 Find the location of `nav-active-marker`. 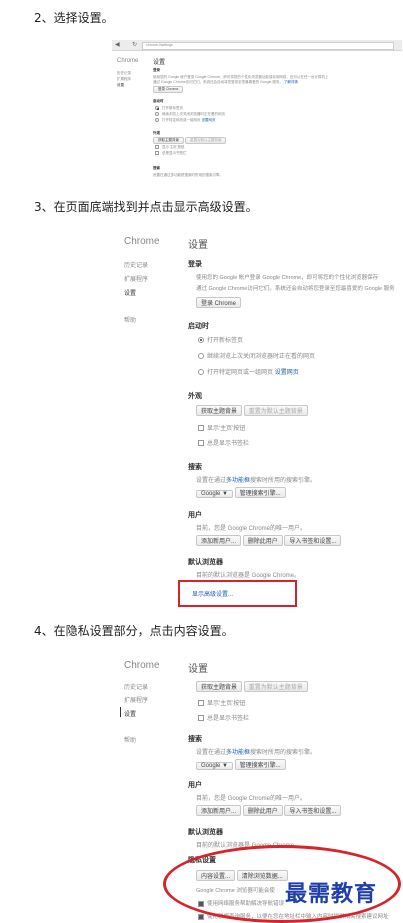

nav-active-marker is located at coordinates (120, 712).